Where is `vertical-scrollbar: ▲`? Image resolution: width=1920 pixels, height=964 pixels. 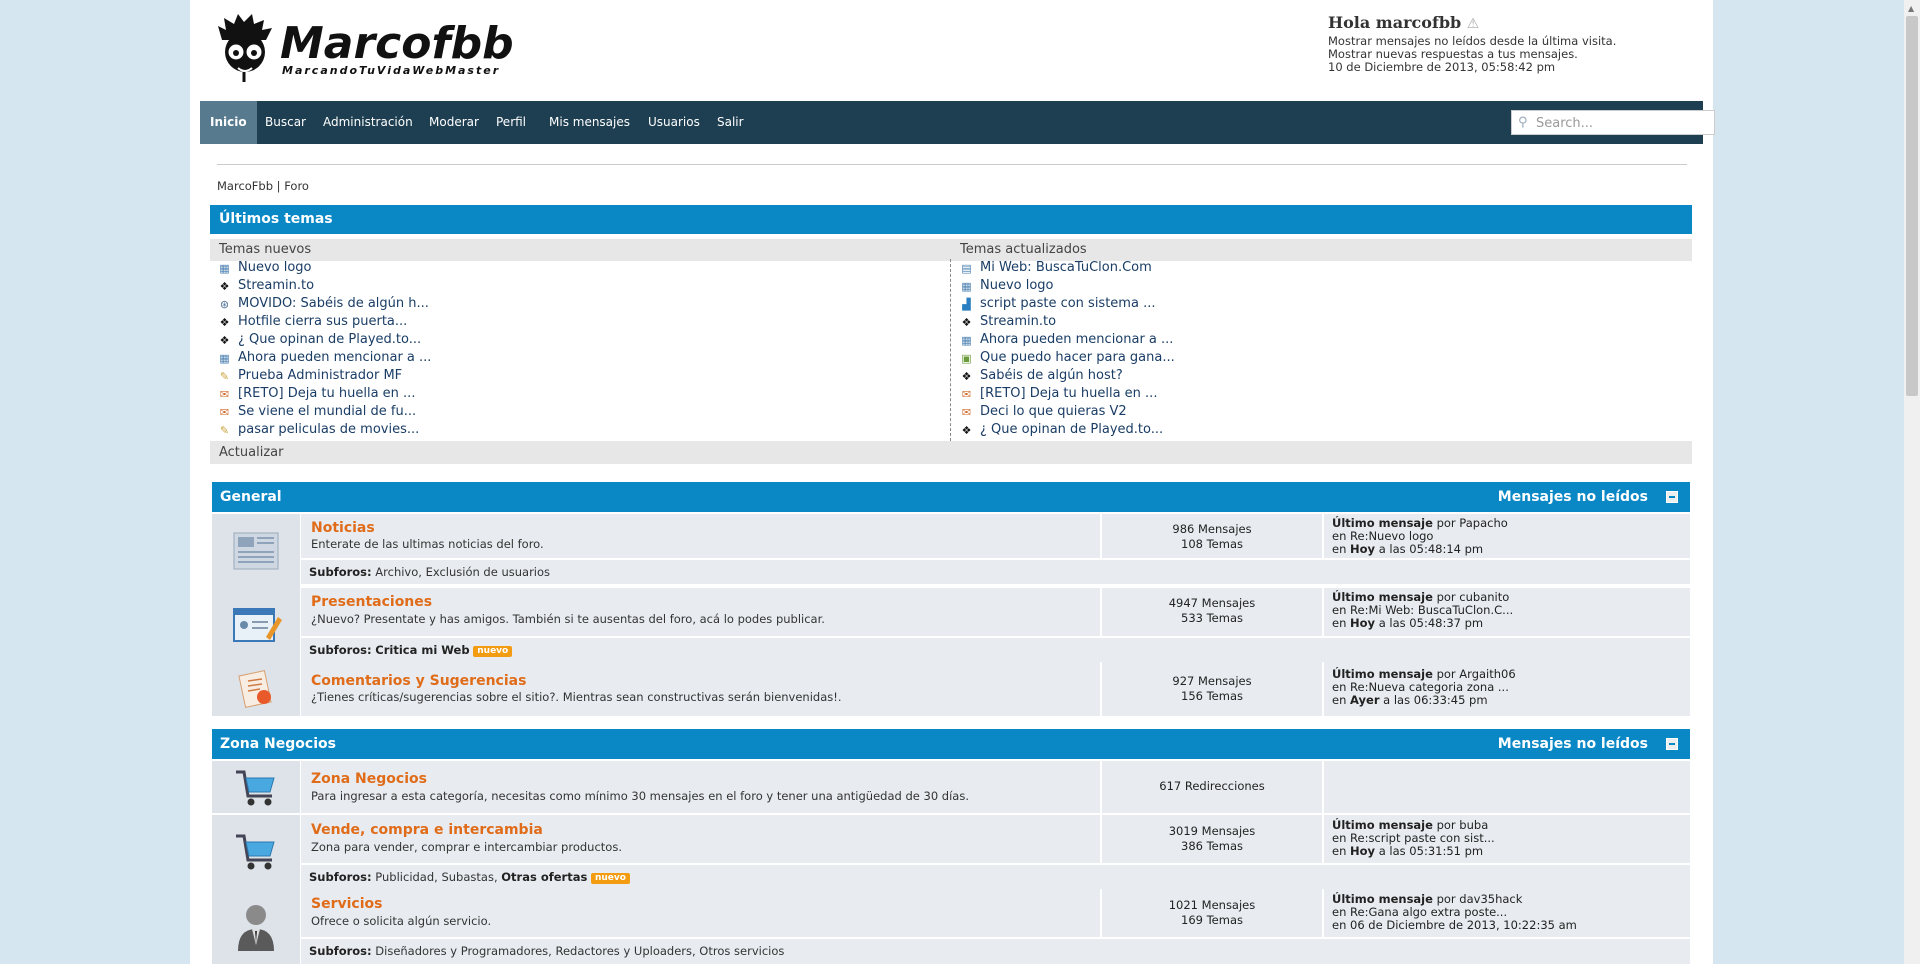
vertical-scrollbar: ▲ is located at coordinates (1912, 482).